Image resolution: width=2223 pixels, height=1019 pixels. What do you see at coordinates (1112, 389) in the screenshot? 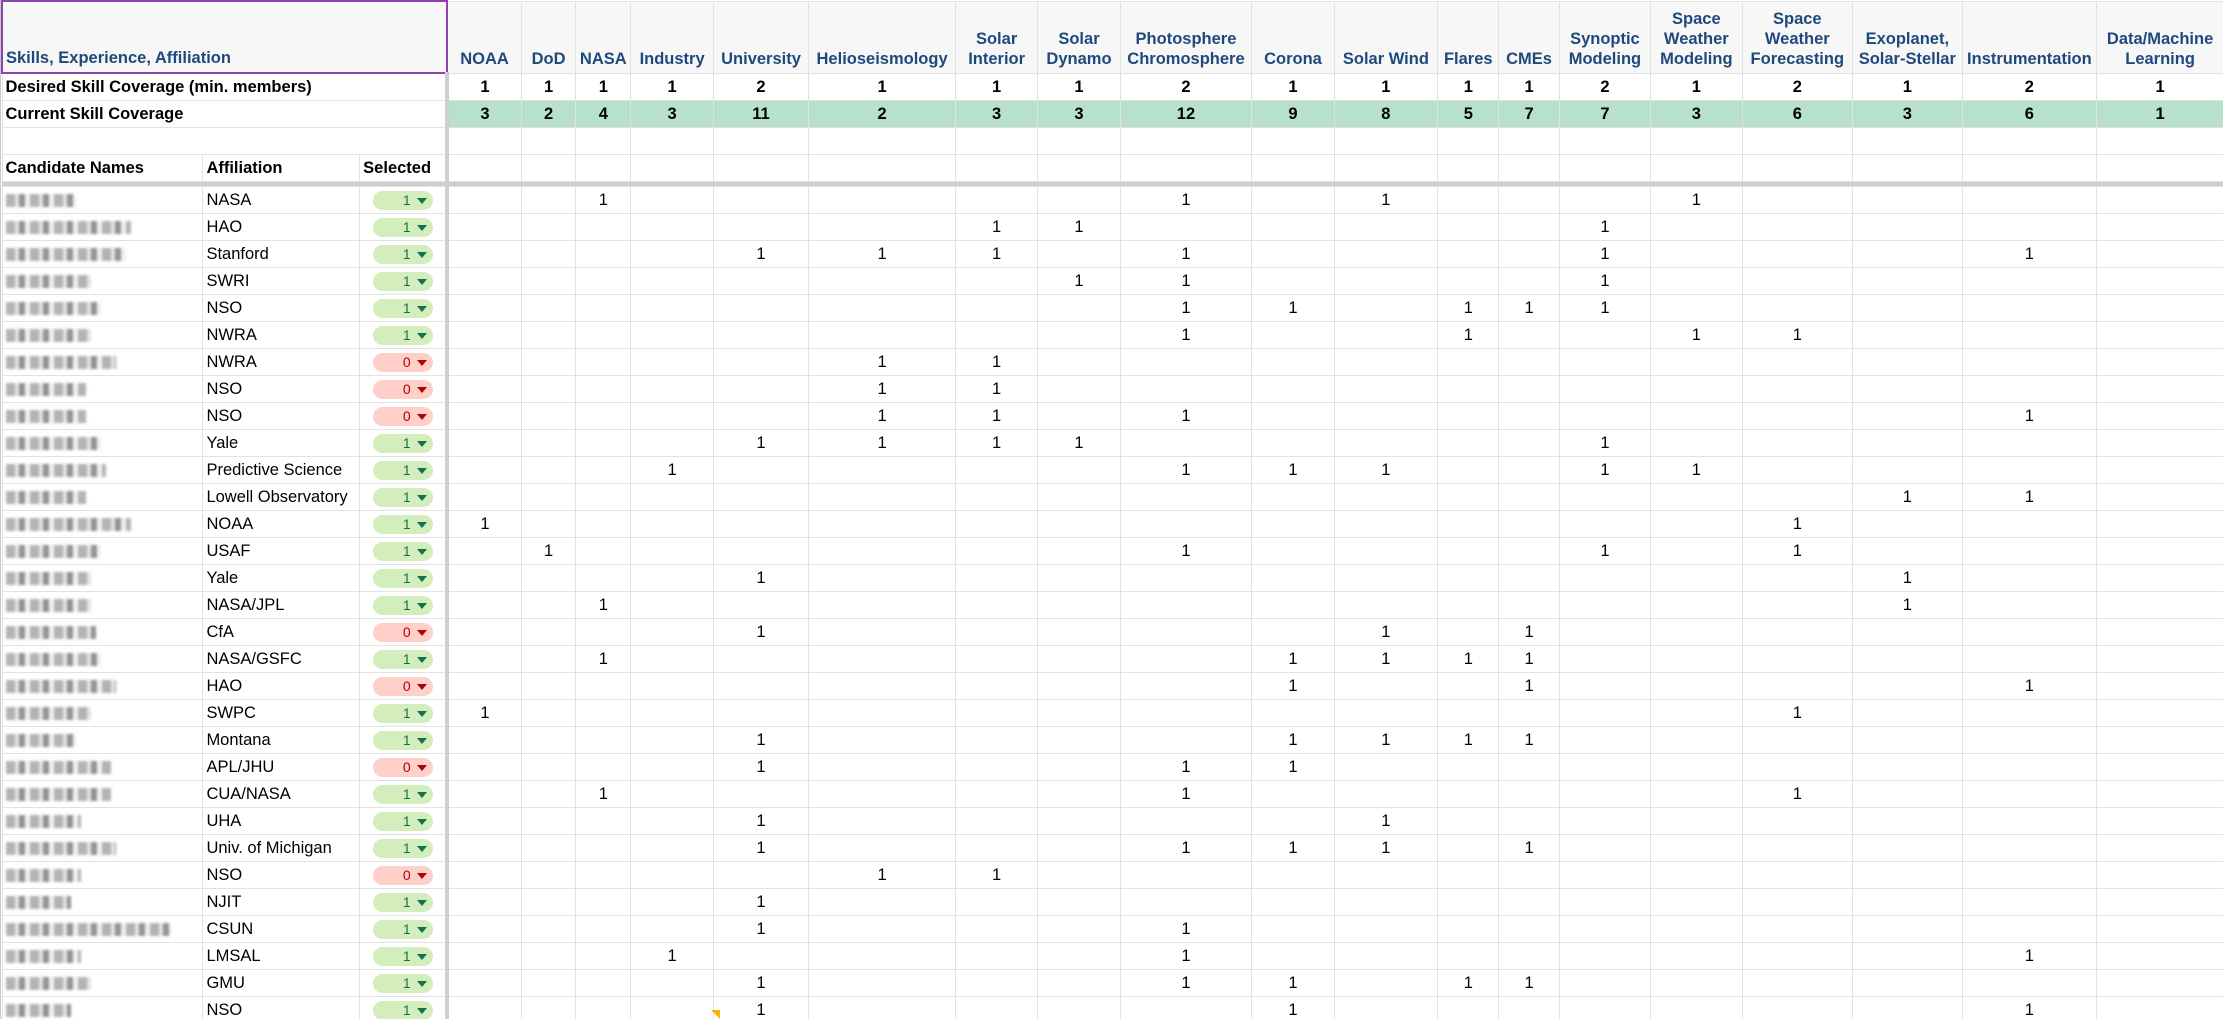
I see `candidate-row: NSO 0 1 1` at bounding box center [1112, 389].